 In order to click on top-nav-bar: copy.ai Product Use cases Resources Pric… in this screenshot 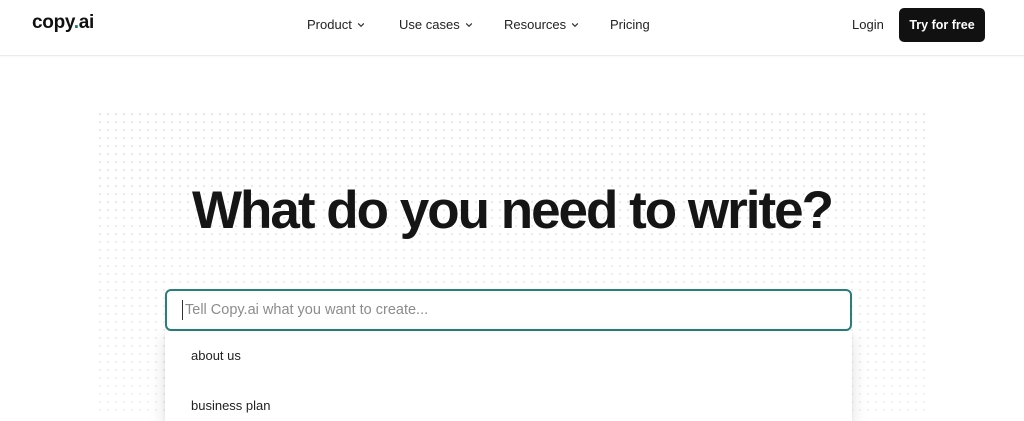, I will do `click(512, 28)`.